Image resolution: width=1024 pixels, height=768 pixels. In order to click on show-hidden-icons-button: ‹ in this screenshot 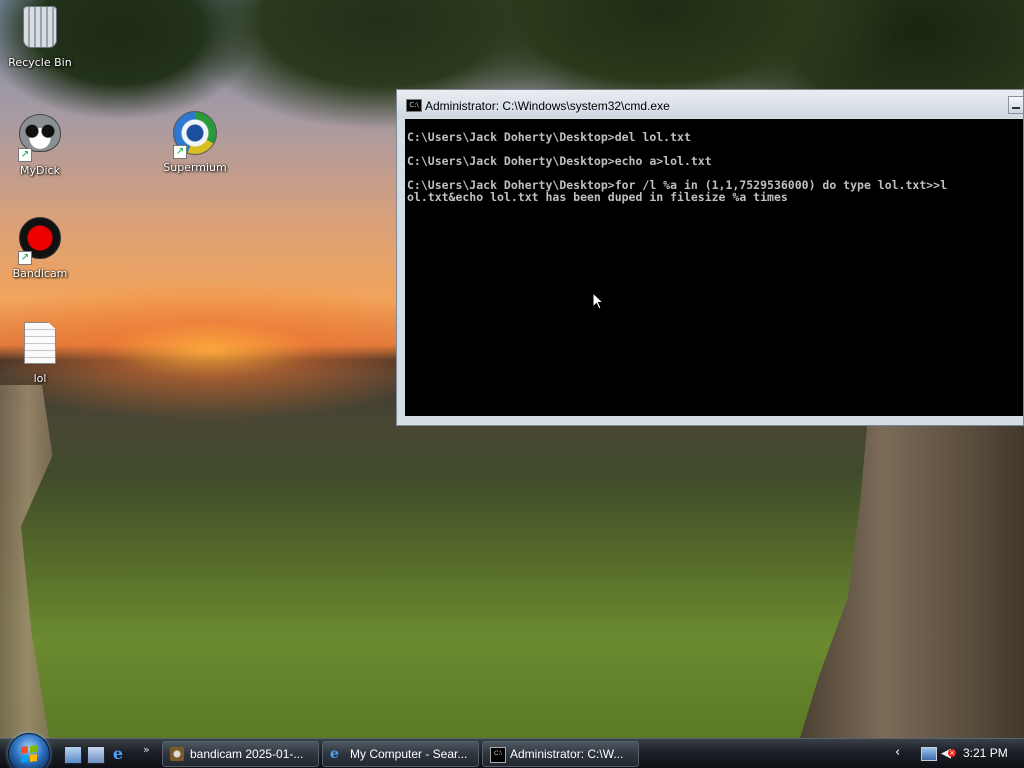, I will do `click(897, 752)`.